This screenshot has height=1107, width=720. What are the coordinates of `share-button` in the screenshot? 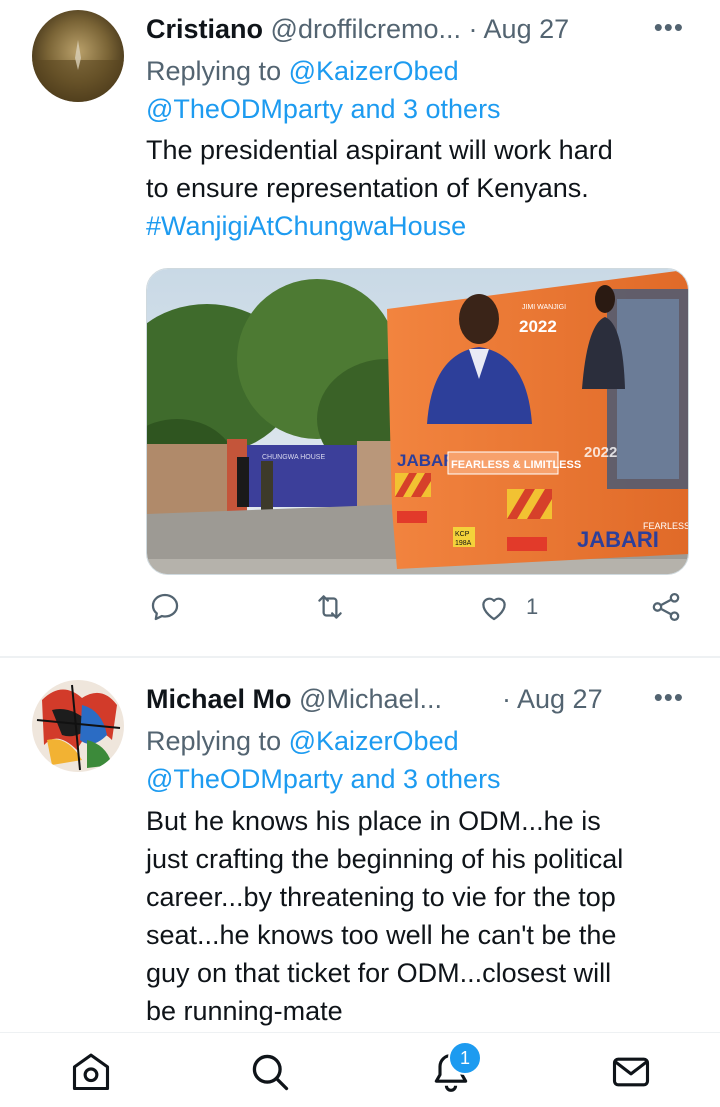 It's located at (666, 607).